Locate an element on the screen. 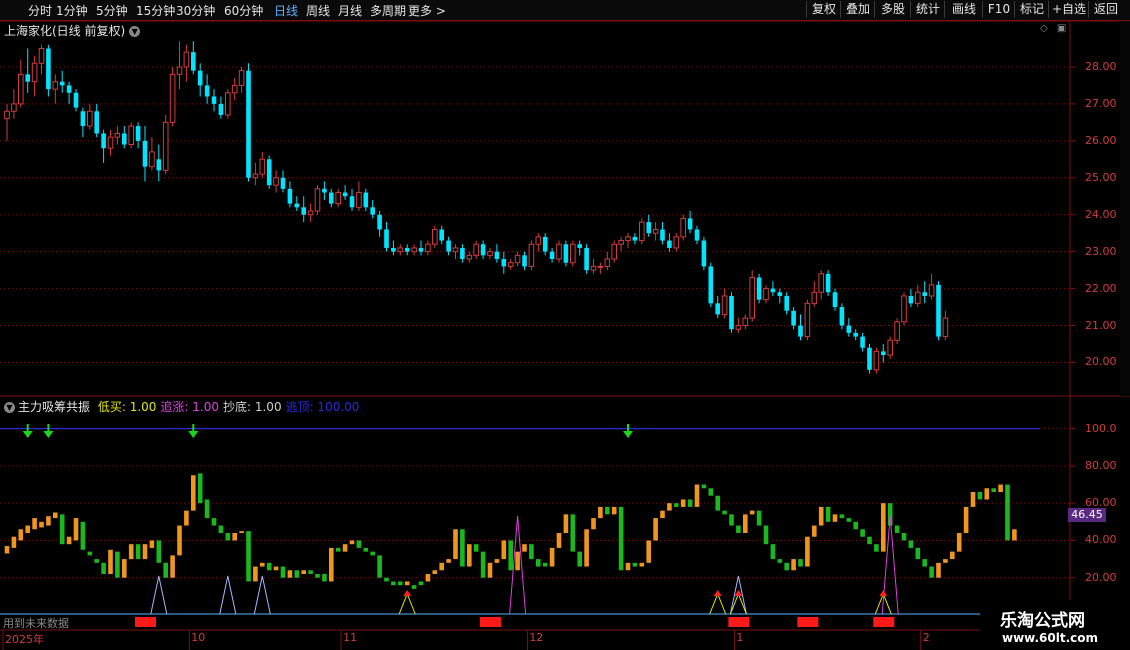 The height and width of the screenshot is (650, 1130). price-axis-label: 22.00 is located at coordinates (1101, 288).